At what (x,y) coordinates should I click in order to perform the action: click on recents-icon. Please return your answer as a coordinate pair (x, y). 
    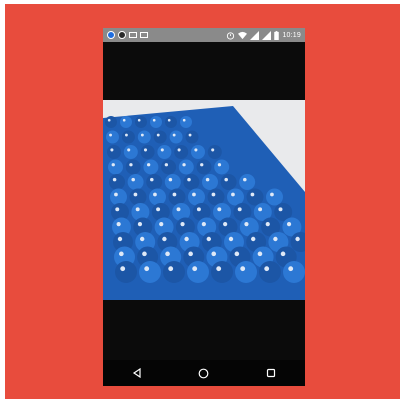
    Looking at the image, I should click on (271, 373).